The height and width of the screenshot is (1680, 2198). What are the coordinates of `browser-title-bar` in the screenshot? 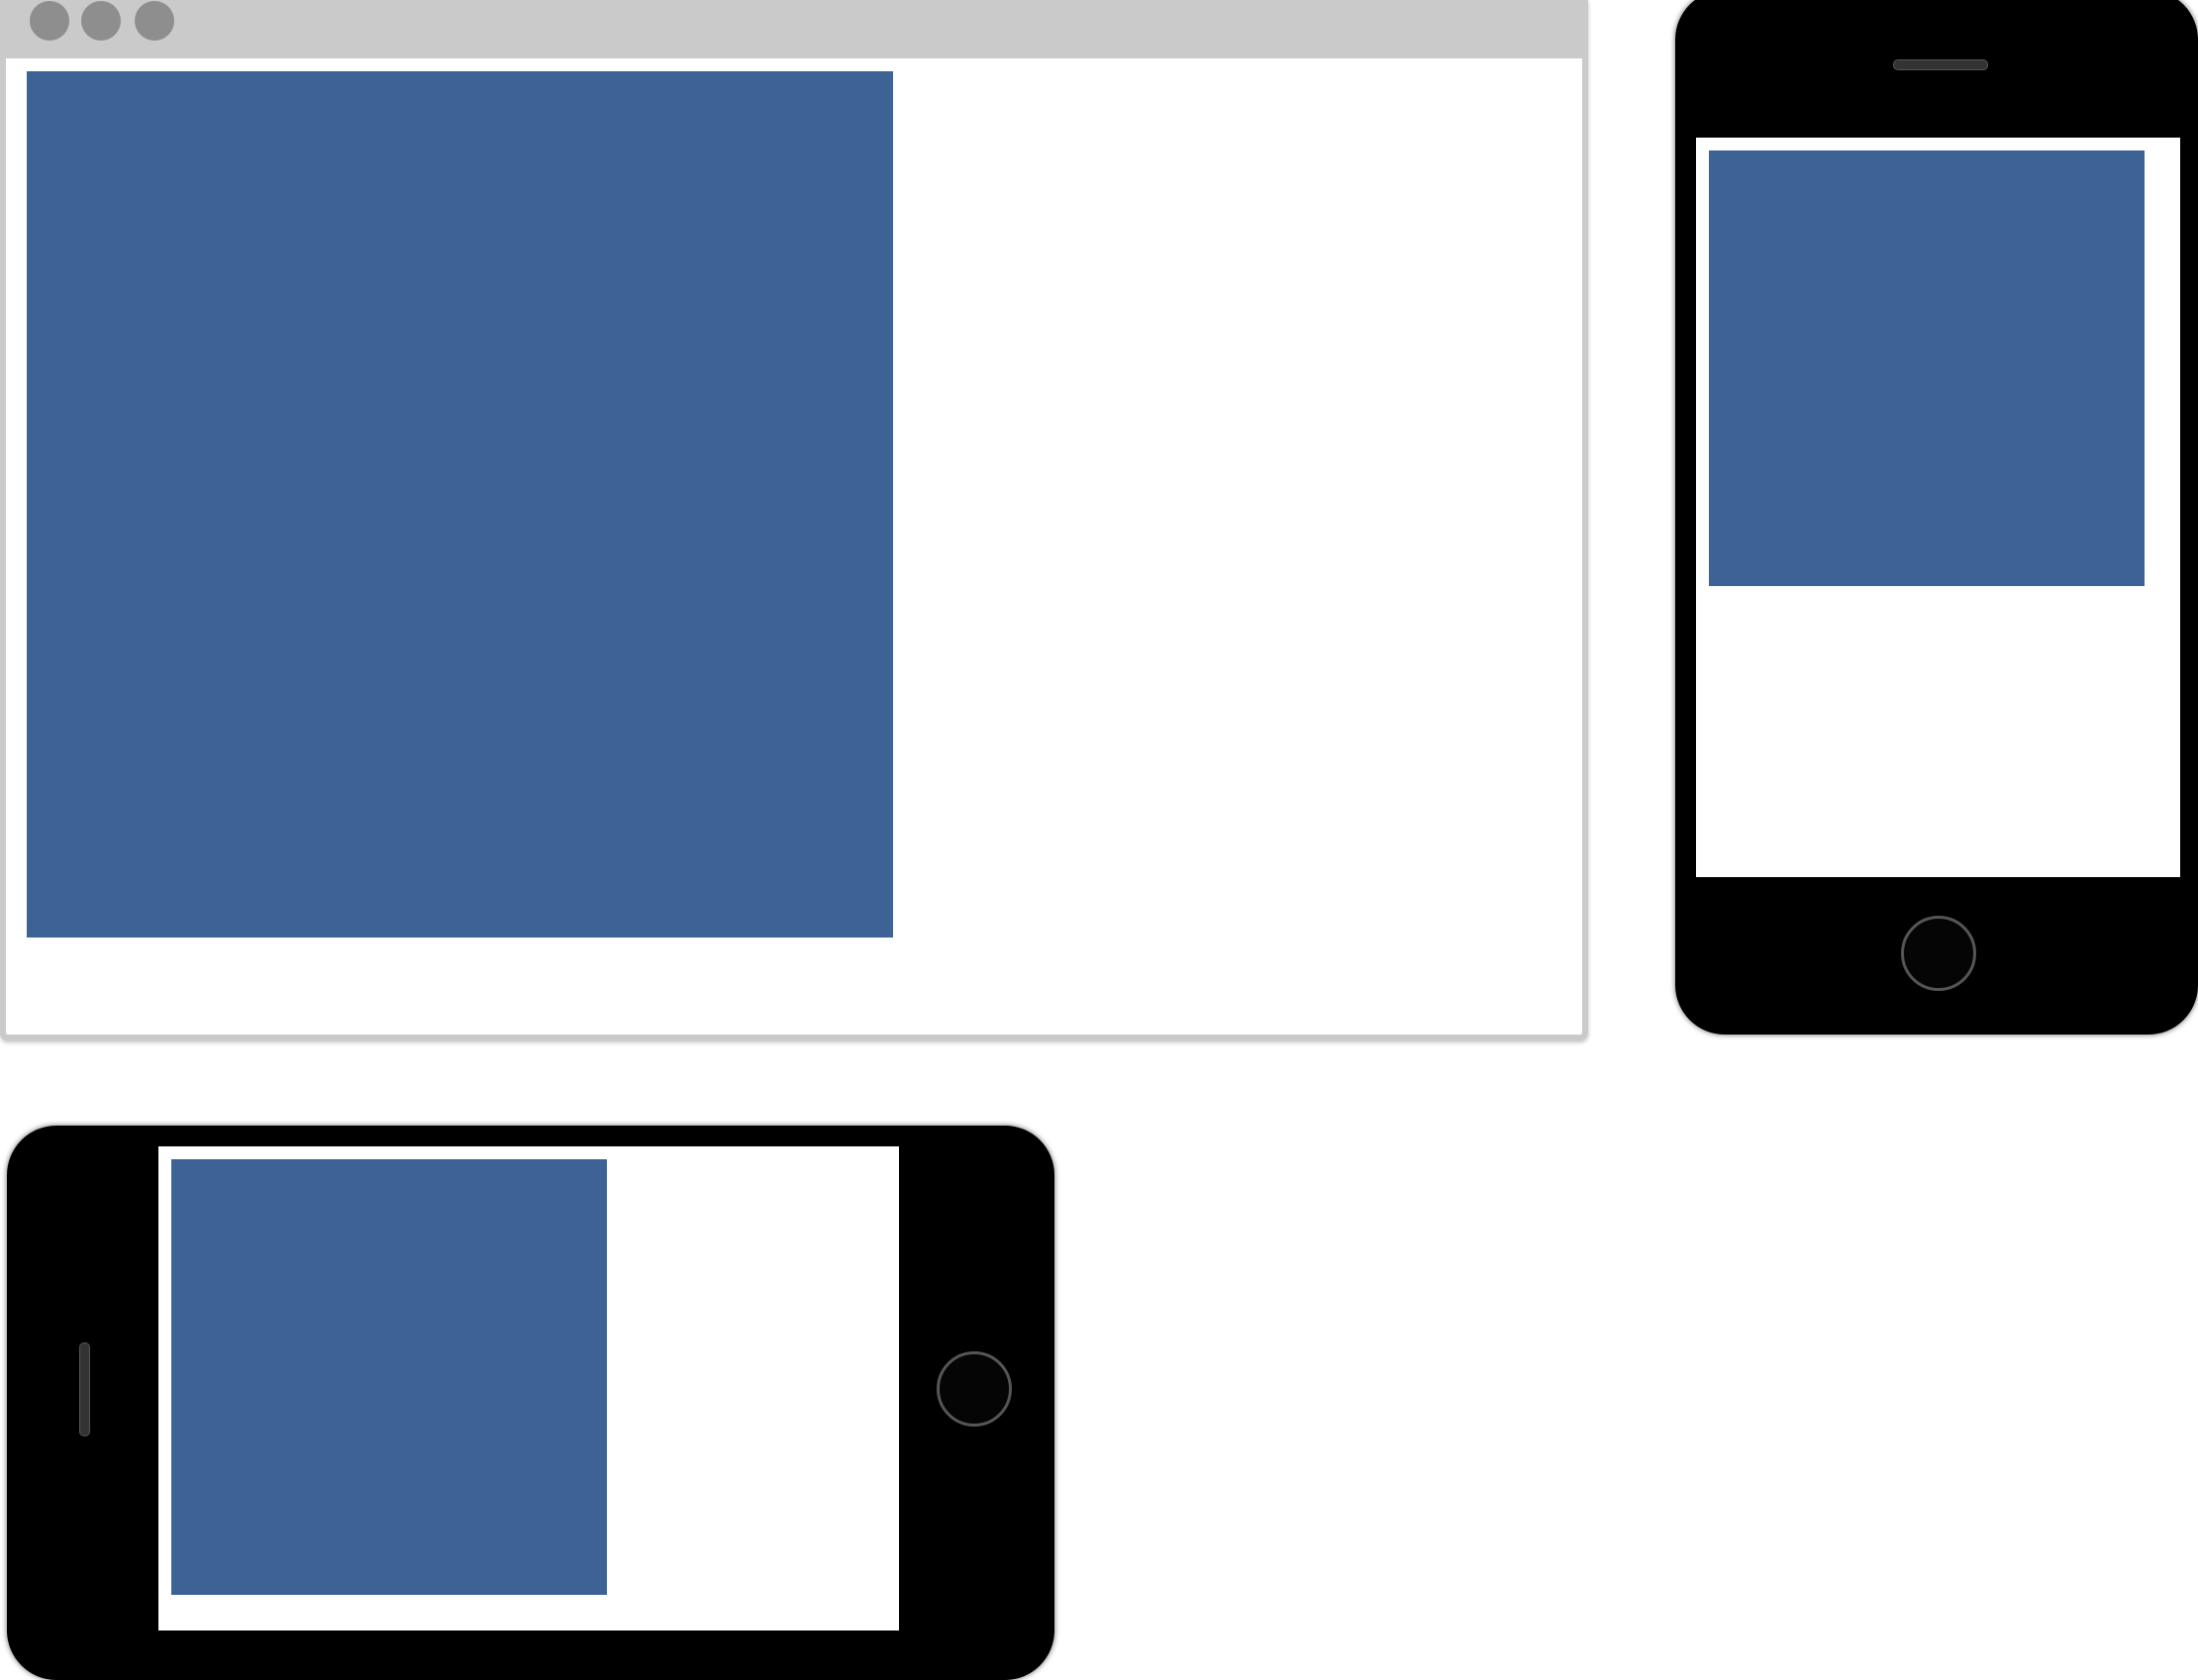 It's located at (794, 29).